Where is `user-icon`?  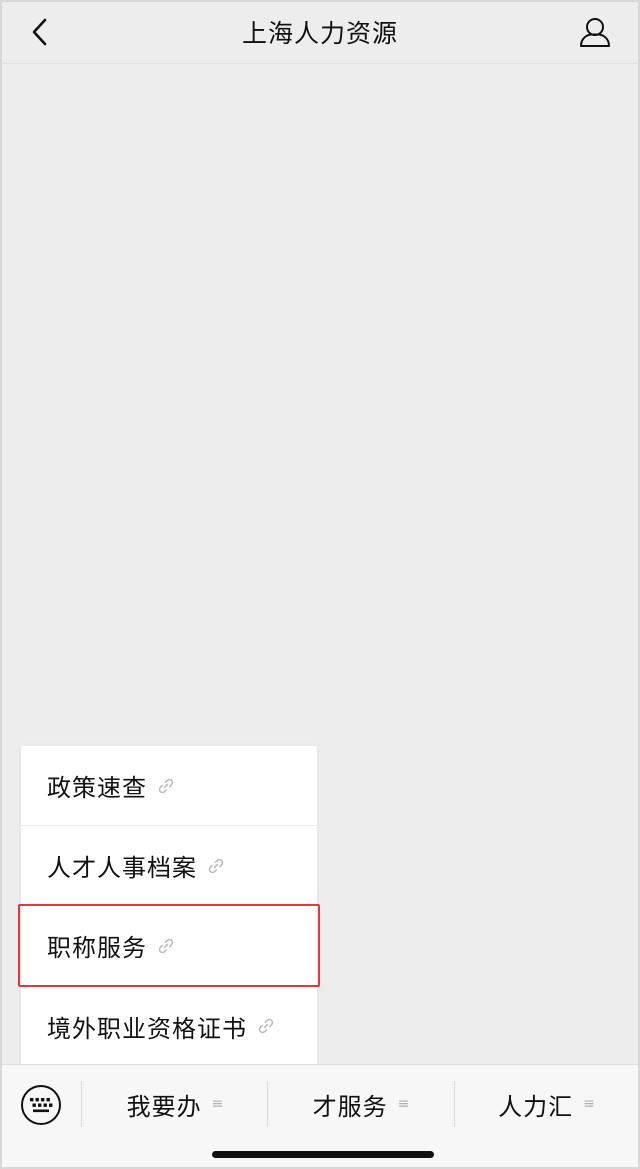 user-icon is located at coordinates (595, 32).